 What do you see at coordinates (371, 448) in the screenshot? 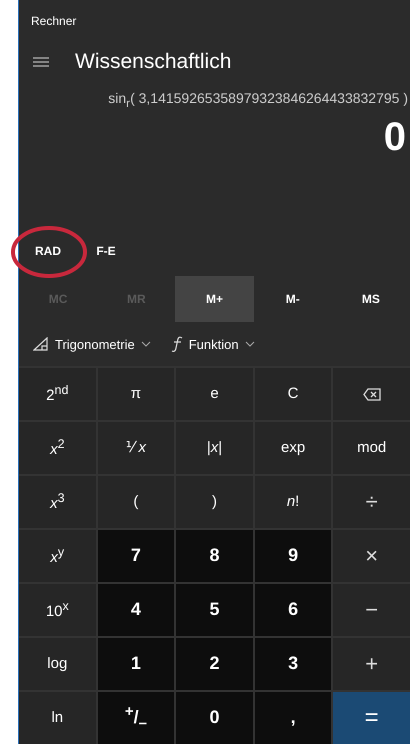
I see `key-button: mod` at bounding box center [371, 448].